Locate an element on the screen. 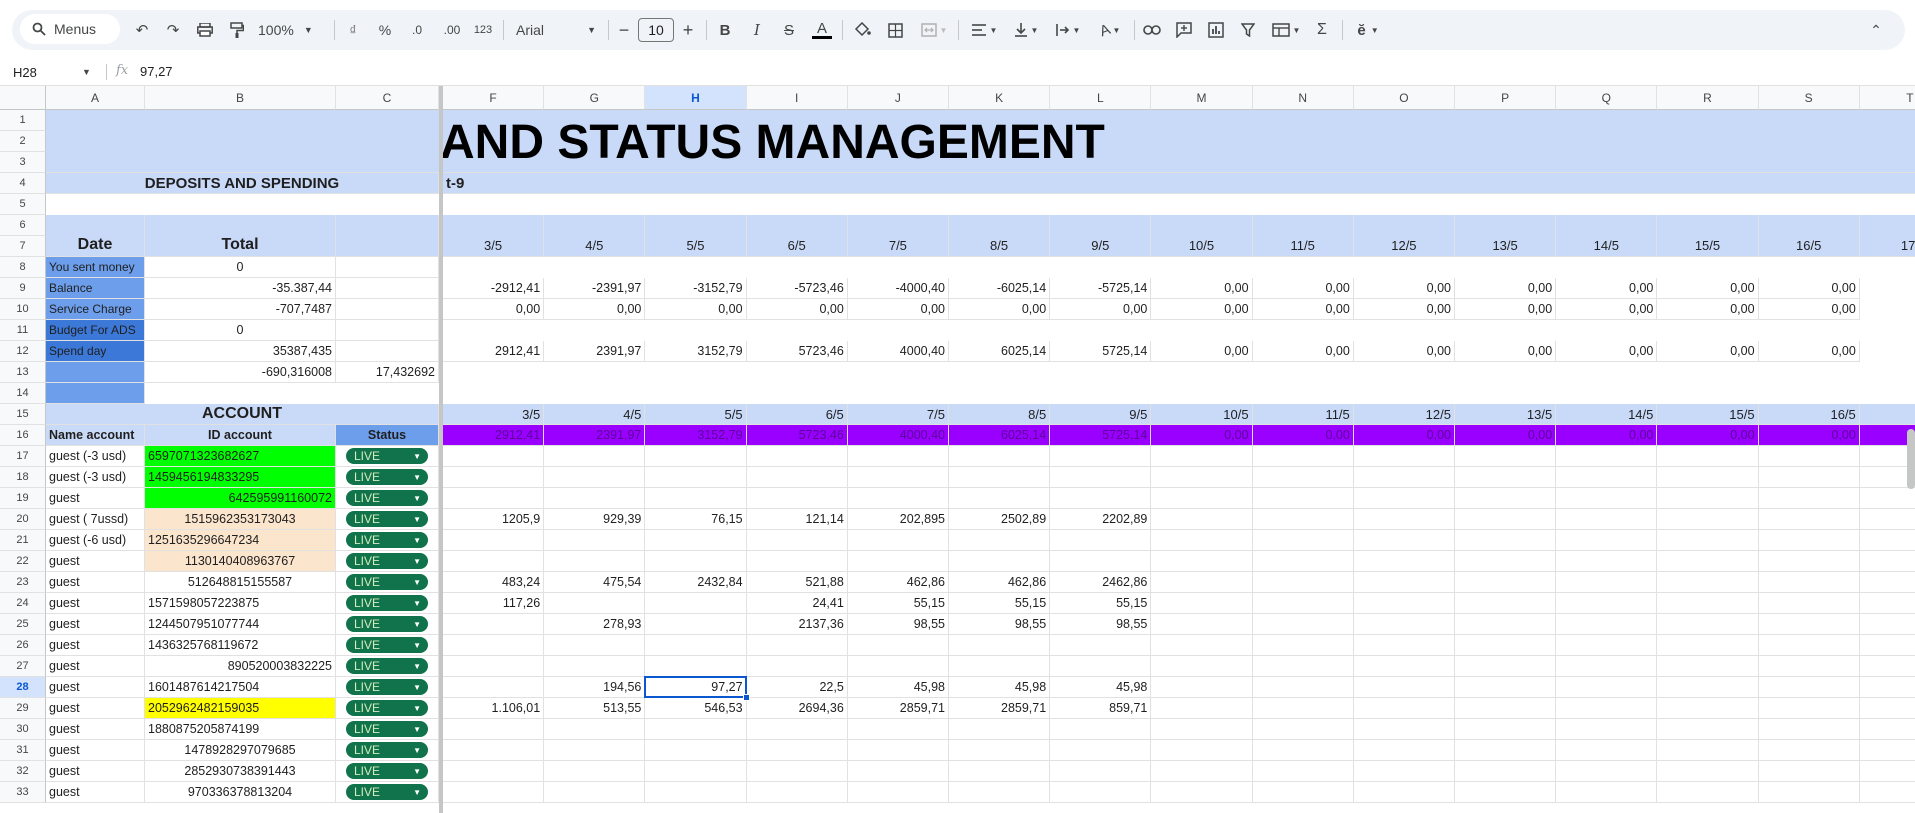 This screenshot has height=813, width=1915. account-daily-cell: 22,5 is located at coordinates (797, 687).